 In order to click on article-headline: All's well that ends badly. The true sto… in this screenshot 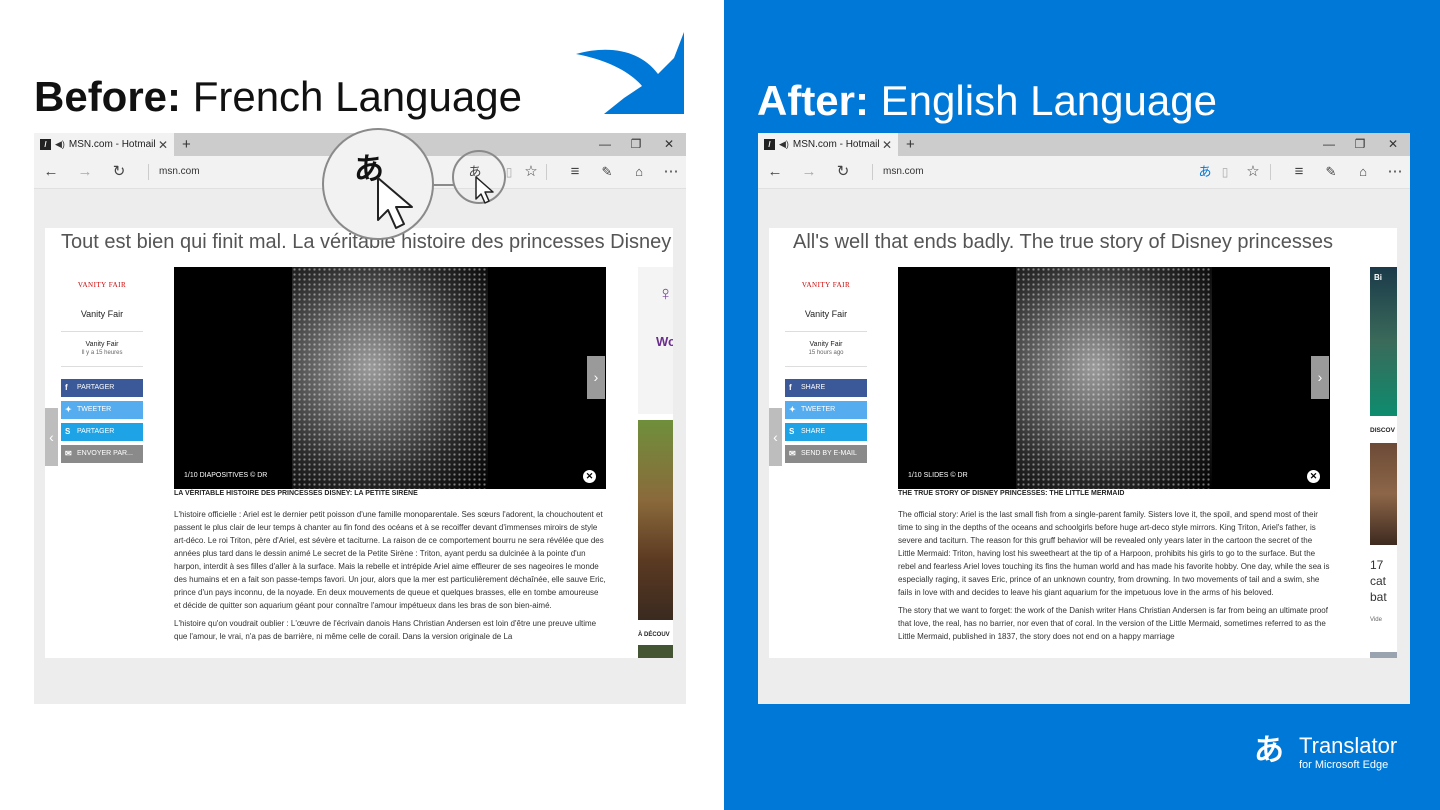, I will do `click(1063, 242)`.